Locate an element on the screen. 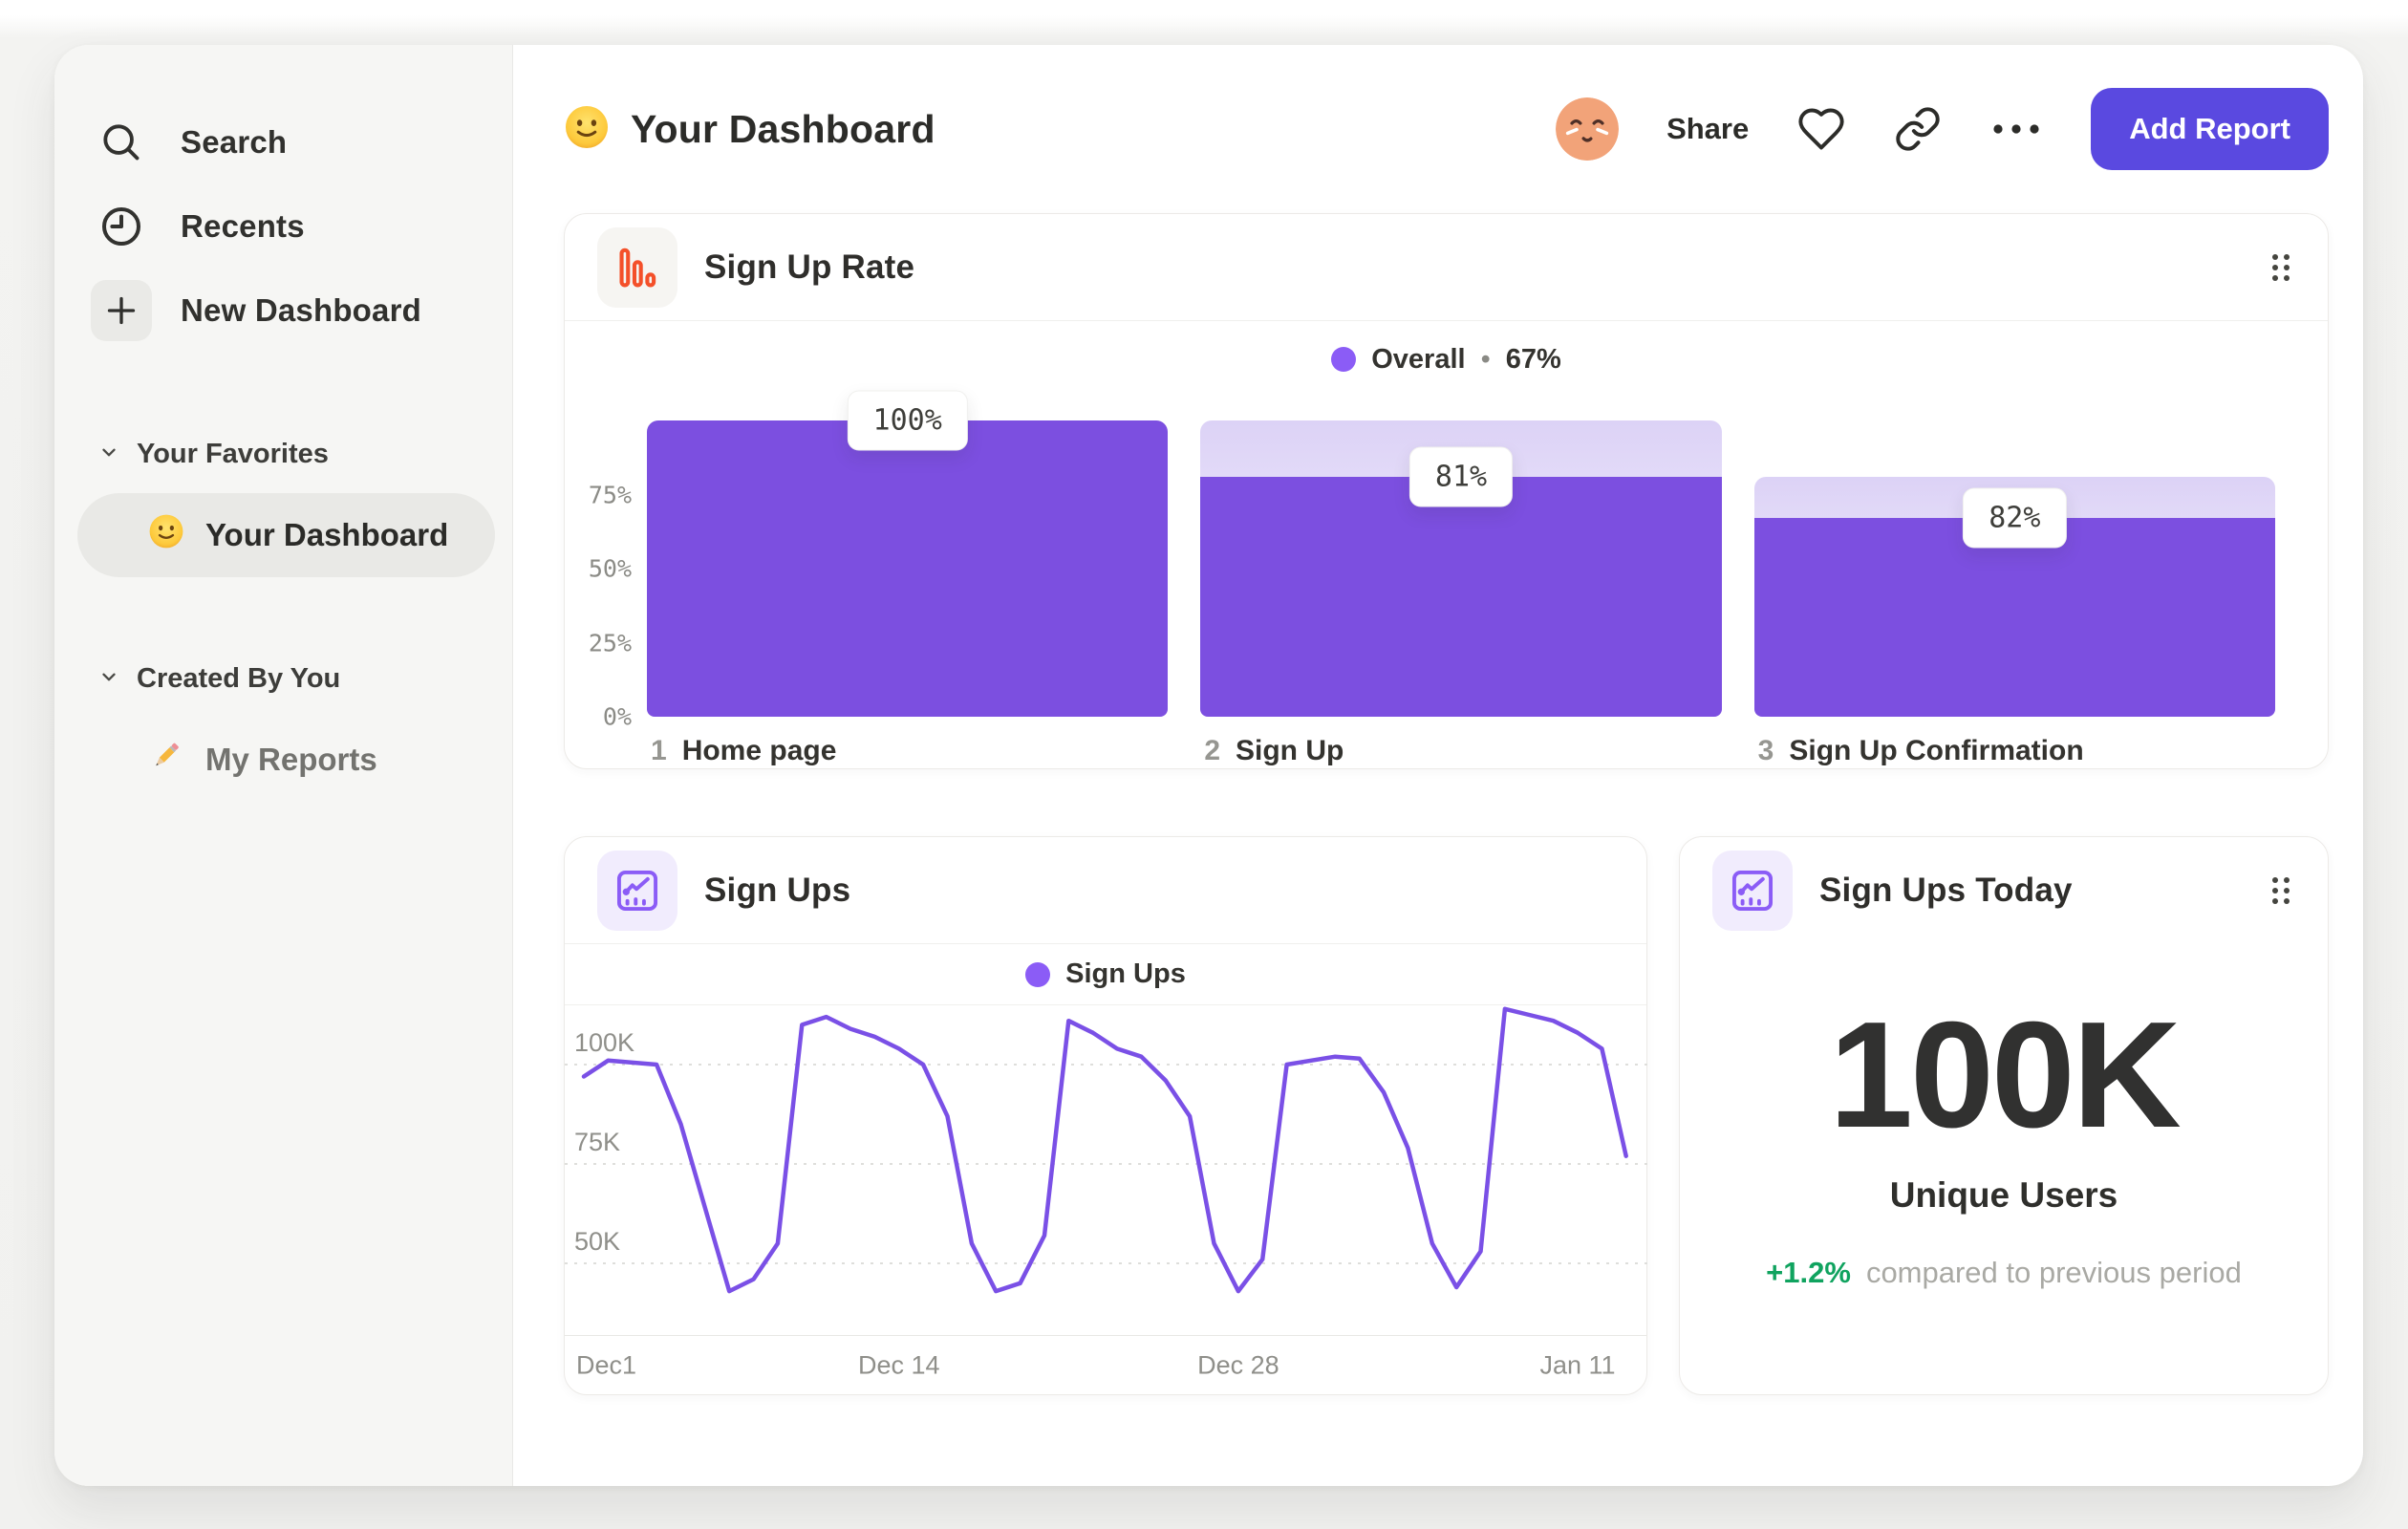  step-number: 2 is located at coordinates (1213, 750).